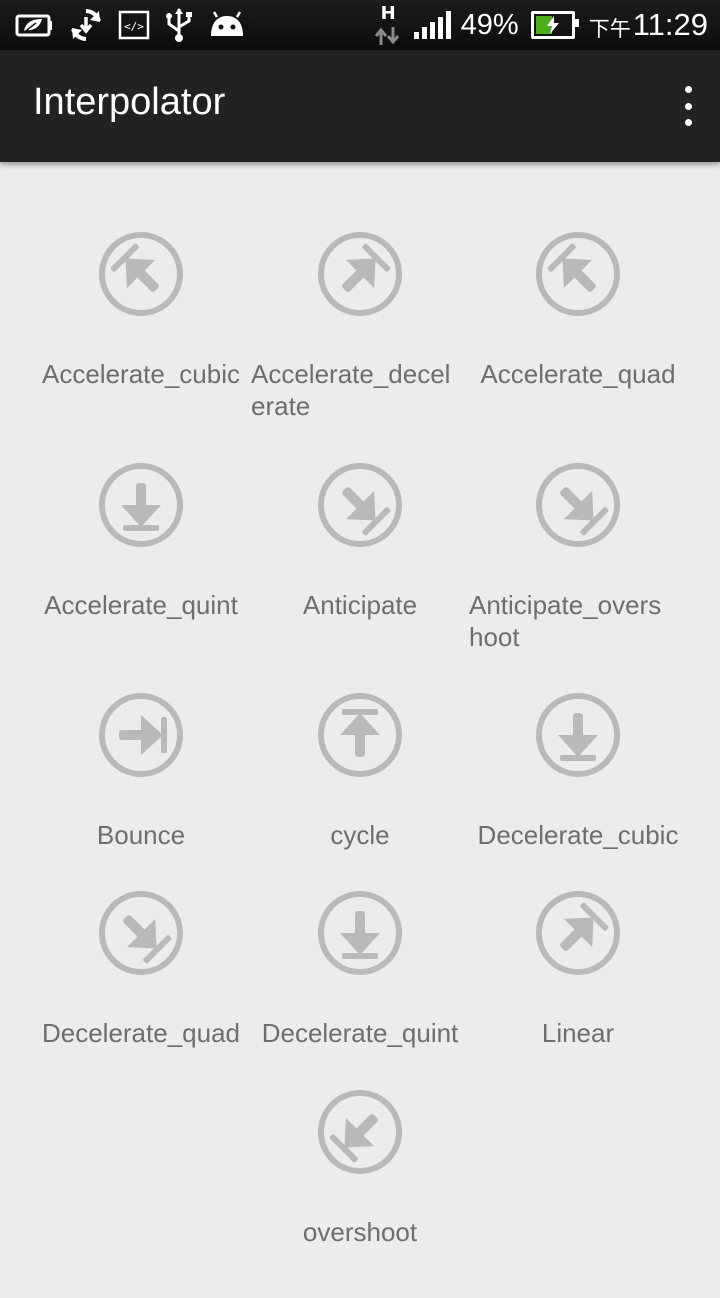  What do you see at coordinates (141, 994) in the screenshot?
I see `interpolator-item: Decelerate_quad` at bounding box center [141, 994].